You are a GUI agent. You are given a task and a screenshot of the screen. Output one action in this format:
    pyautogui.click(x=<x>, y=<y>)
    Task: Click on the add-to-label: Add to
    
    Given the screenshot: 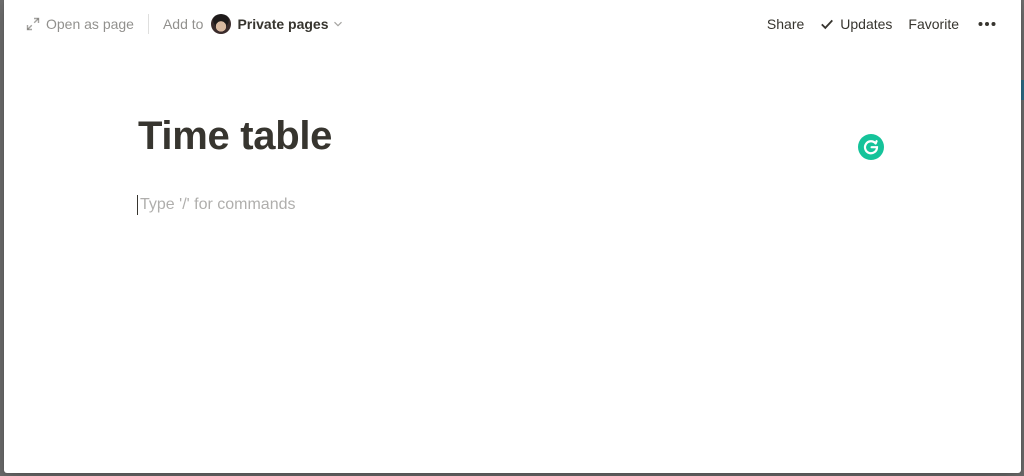 What is the action you would take?
    pyautogui.click(x=183, y=24)
    